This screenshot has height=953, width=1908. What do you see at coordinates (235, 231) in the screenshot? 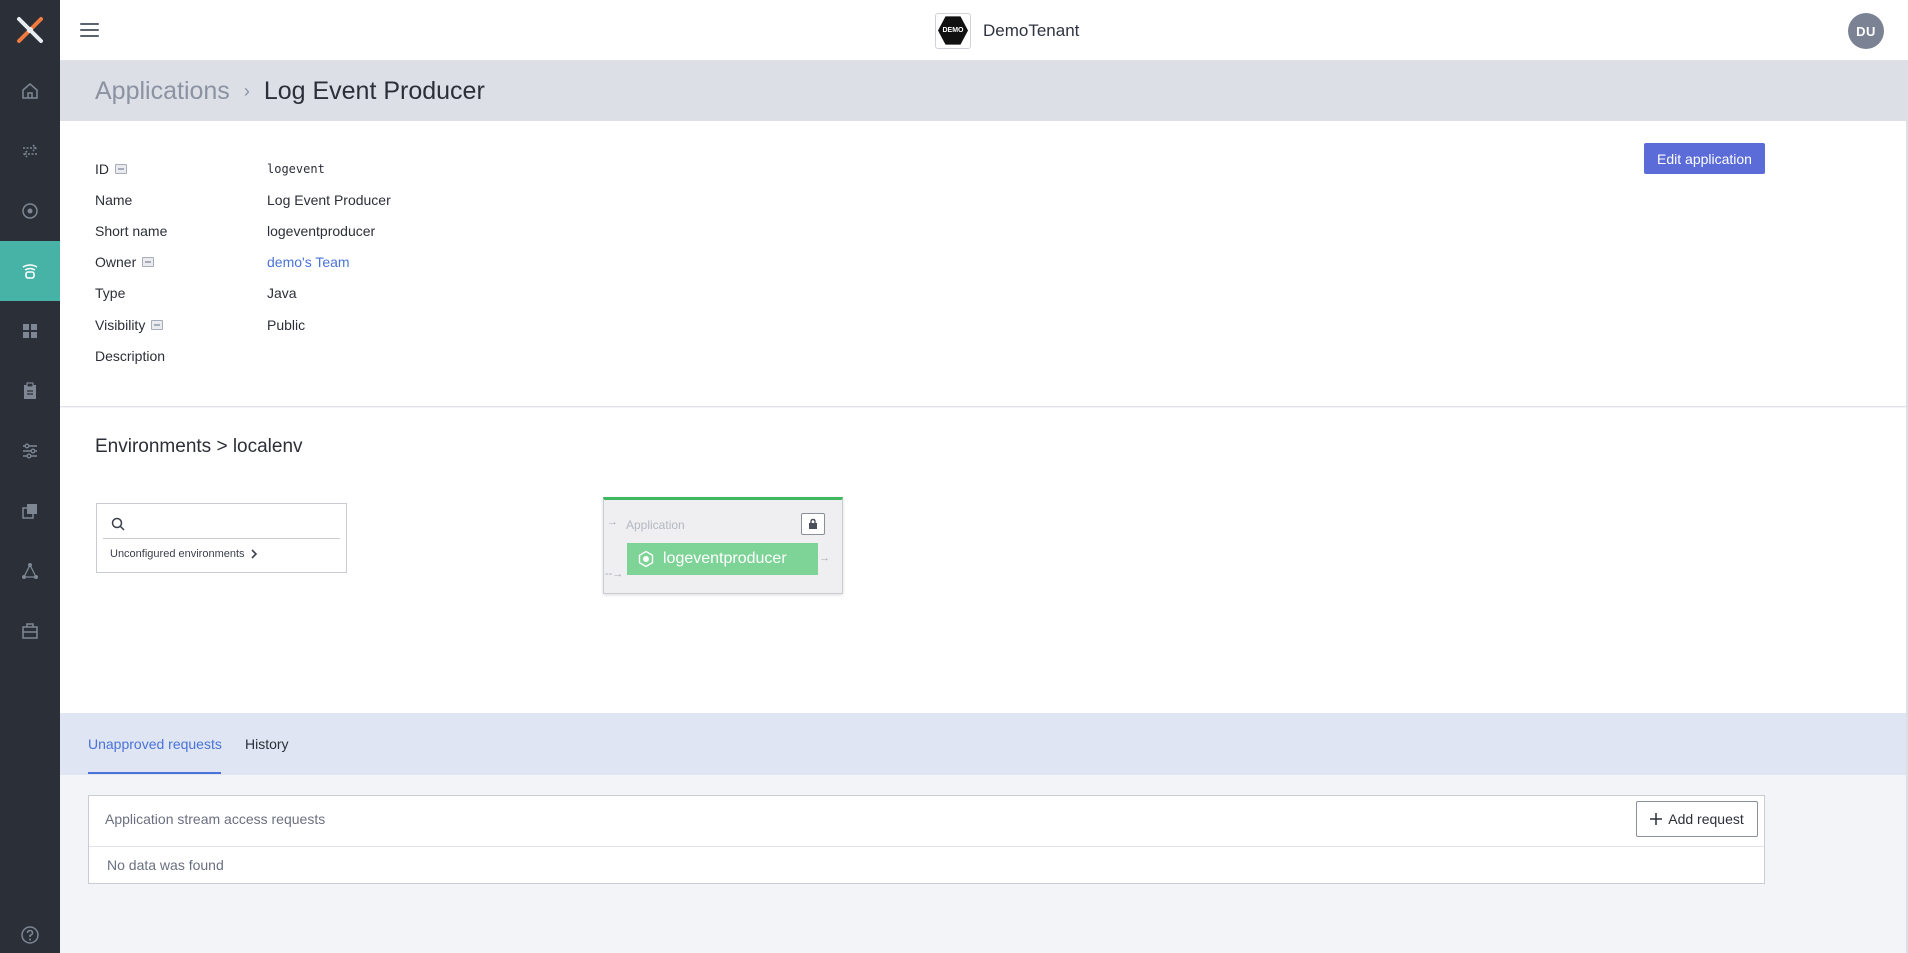
I see `detail-row-short-name: Short name logeventproducer` at bounding box center [235, 231].